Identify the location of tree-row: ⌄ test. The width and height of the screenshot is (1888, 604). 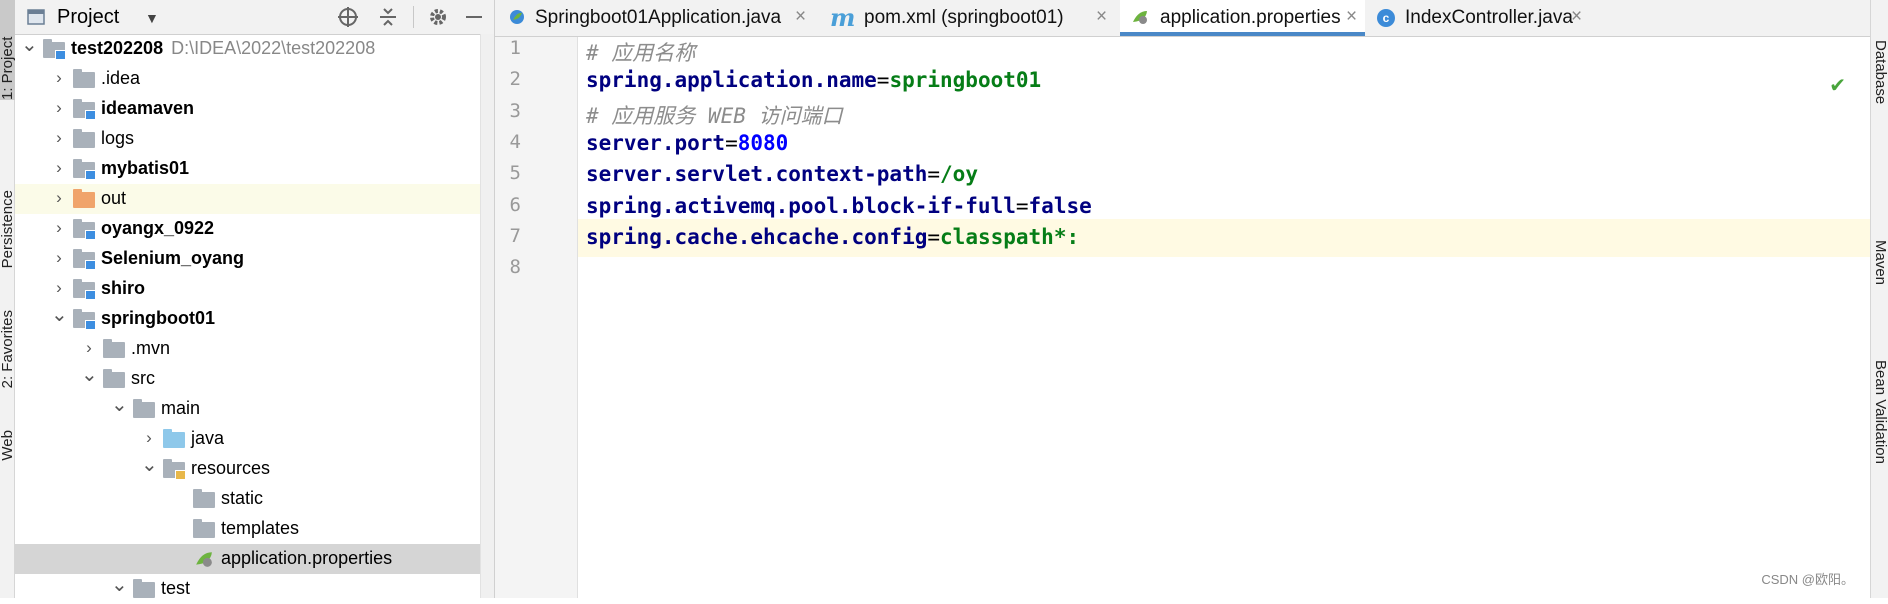
(254, 589).